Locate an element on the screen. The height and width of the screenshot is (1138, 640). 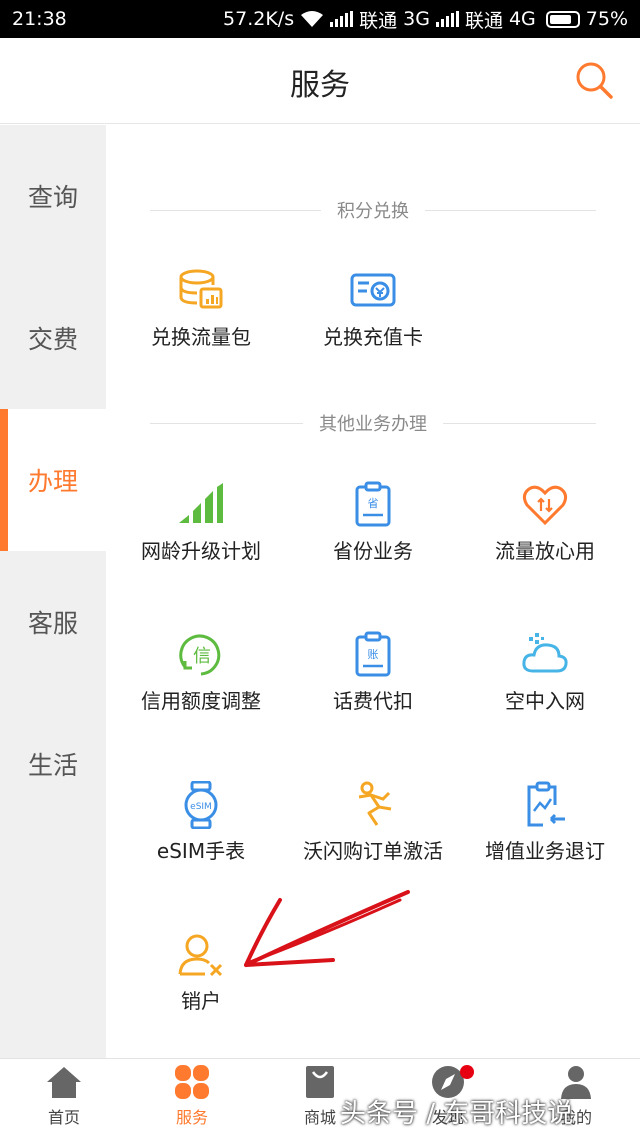
wifi-icon is located at coordinates (312, 19).